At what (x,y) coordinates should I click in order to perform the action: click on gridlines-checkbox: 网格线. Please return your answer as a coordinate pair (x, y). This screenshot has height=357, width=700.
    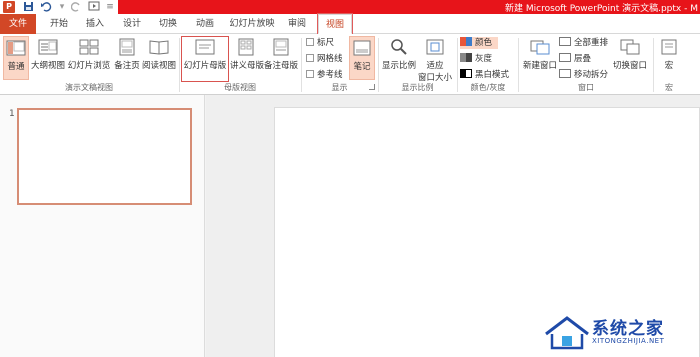
    Looking at the image, I should click on (324, 59).